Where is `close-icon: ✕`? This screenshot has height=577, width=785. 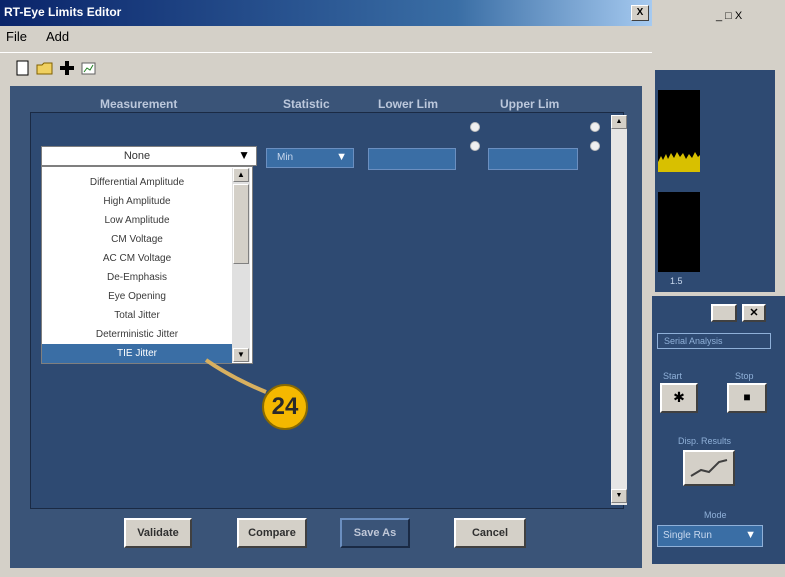
close-icon: ✕ is located at coordinates (754, 313).